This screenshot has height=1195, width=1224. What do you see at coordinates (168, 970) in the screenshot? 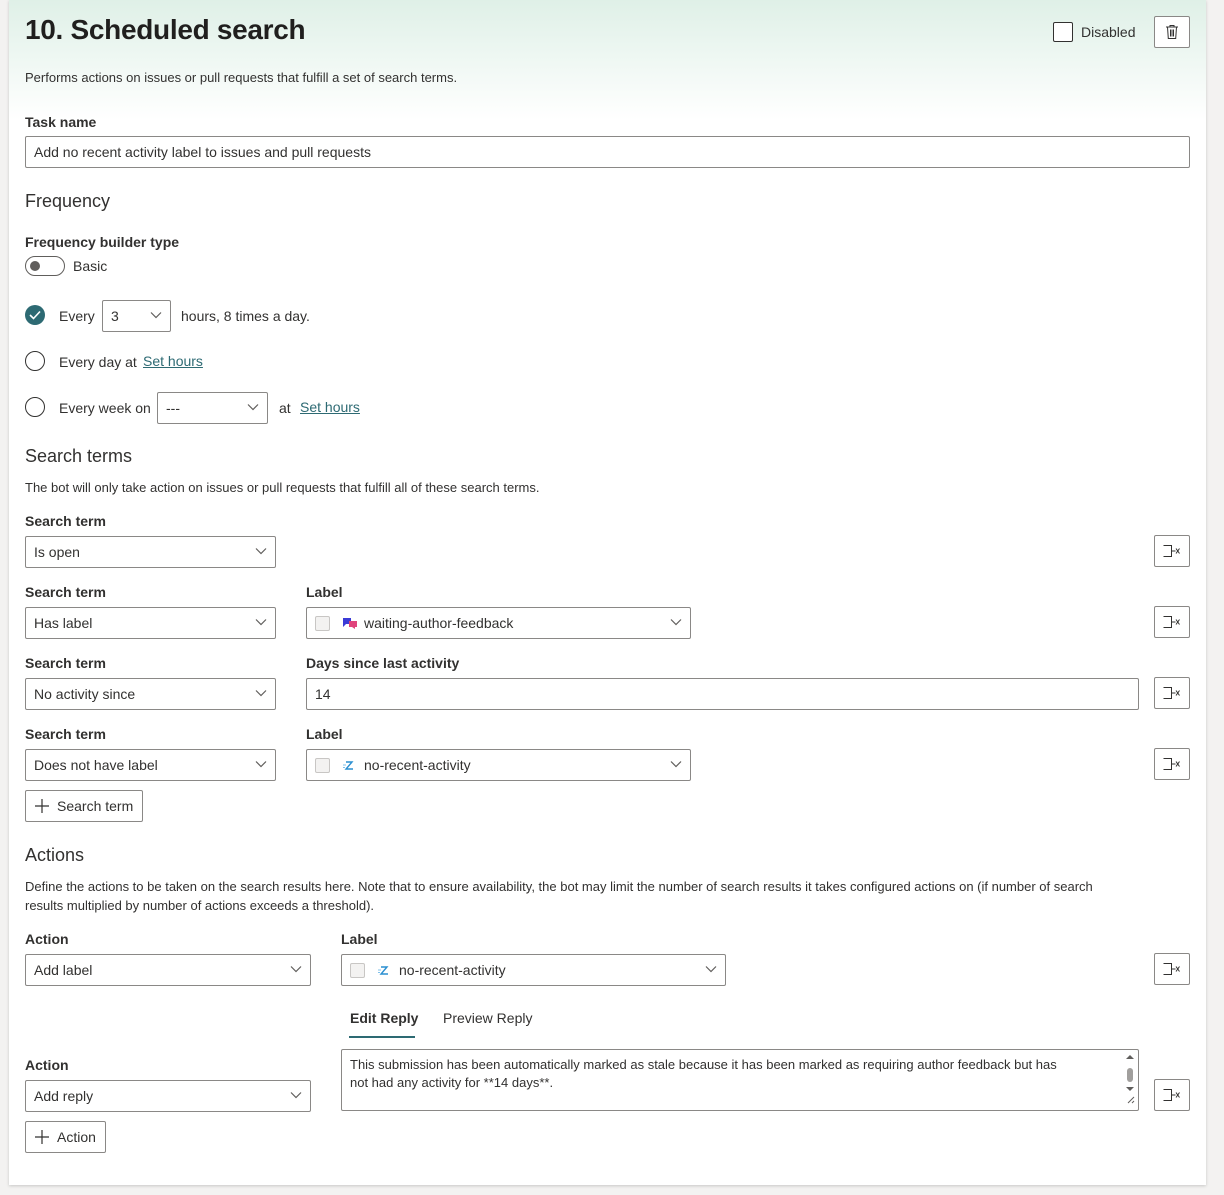
I see `action-dropdown: Add label` at bounding box center [168, 970].